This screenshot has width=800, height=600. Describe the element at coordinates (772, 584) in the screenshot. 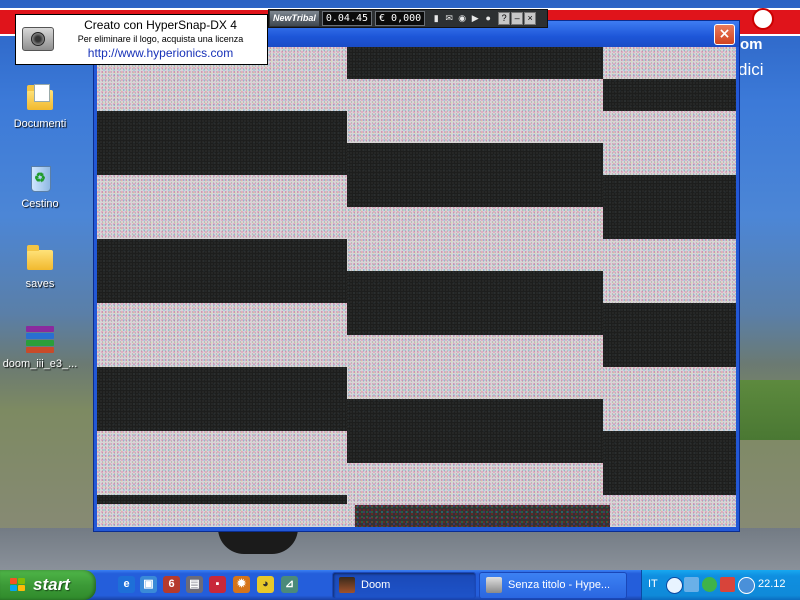

I see `clock: 22.12` at that location.